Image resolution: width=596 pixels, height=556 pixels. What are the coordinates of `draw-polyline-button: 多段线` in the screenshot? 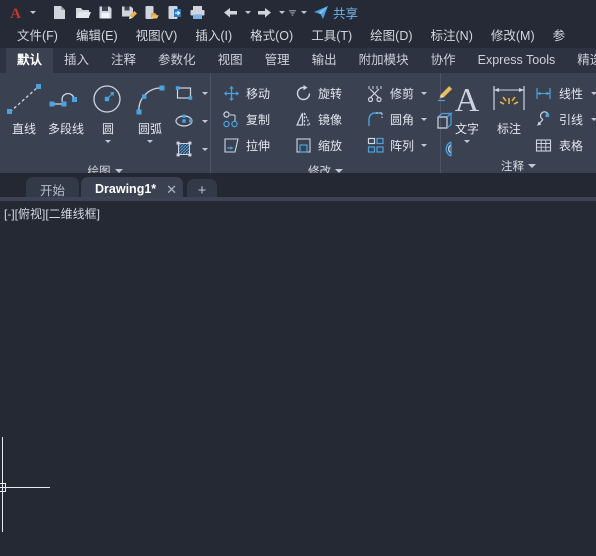 It's located at (66, 107).